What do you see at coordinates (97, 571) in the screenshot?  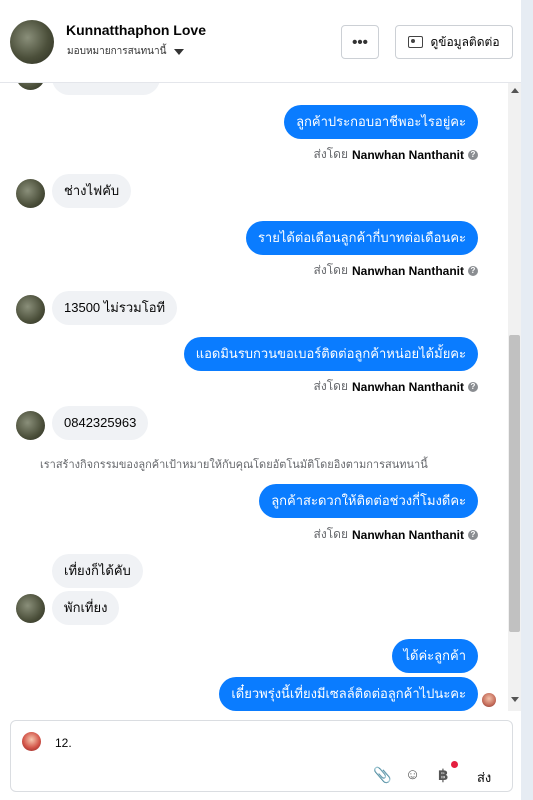 I see `incoming-message: เที่ยงก็ได้คับ` at bounding box center [97, 571].